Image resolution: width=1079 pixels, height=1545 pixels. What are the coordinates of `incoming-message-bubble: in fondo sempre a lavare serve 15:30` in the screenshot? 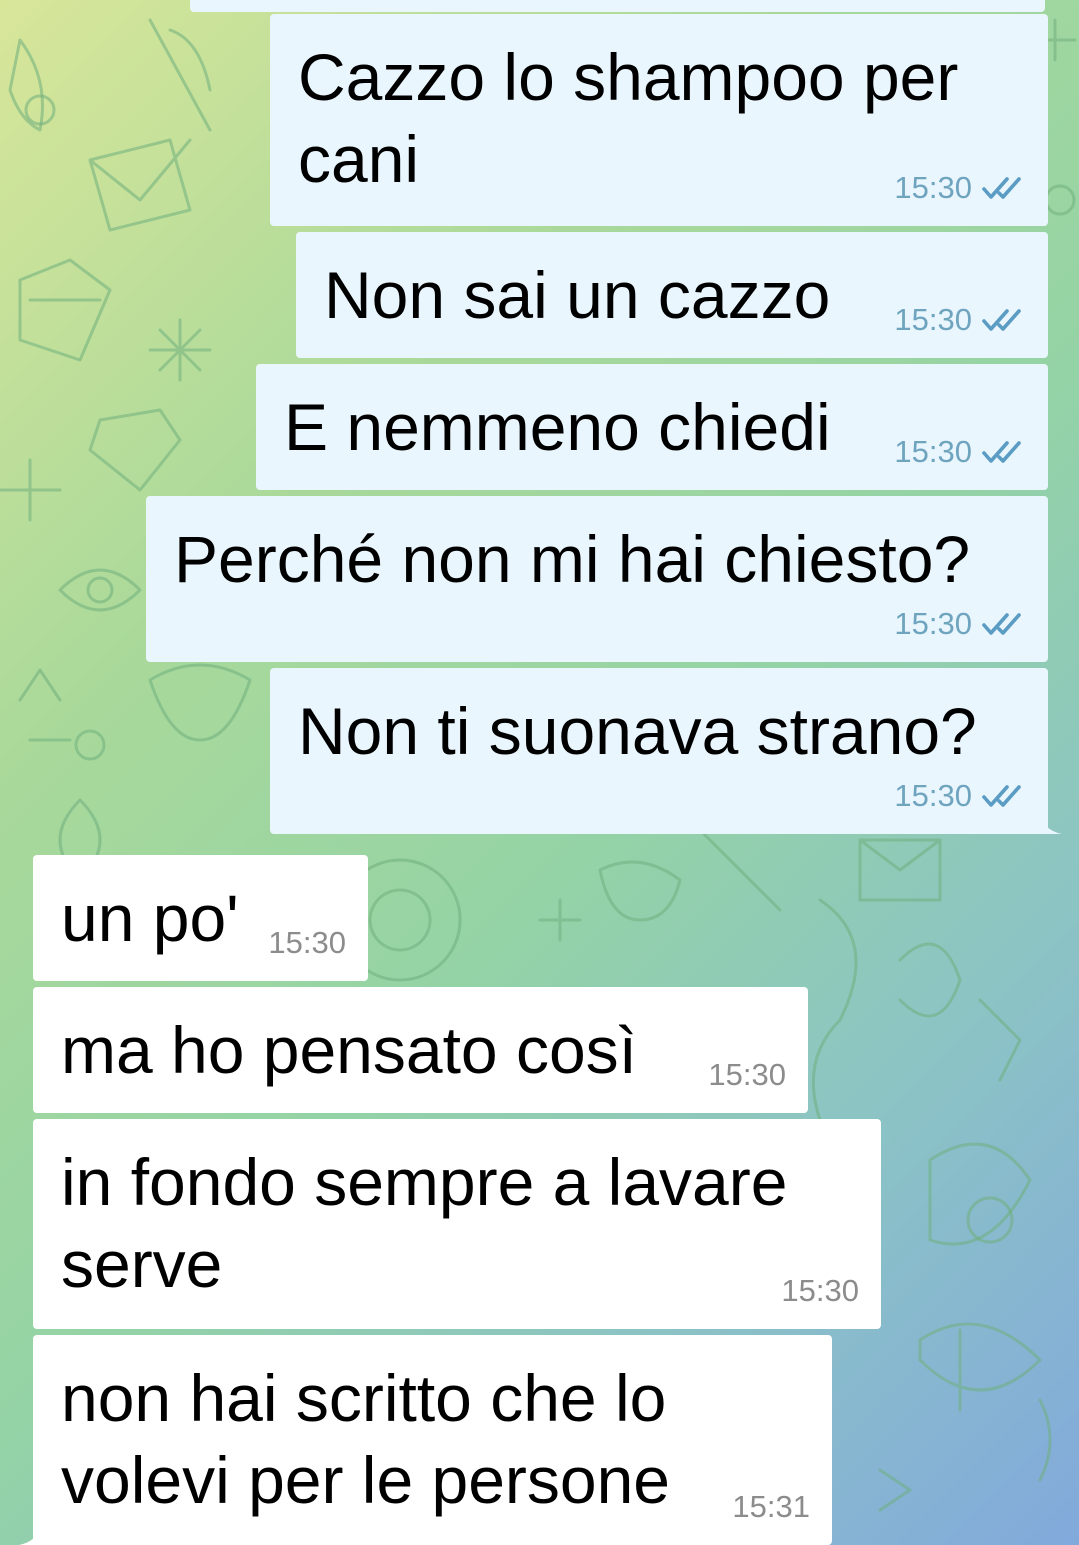 It's located at (457, 1224).